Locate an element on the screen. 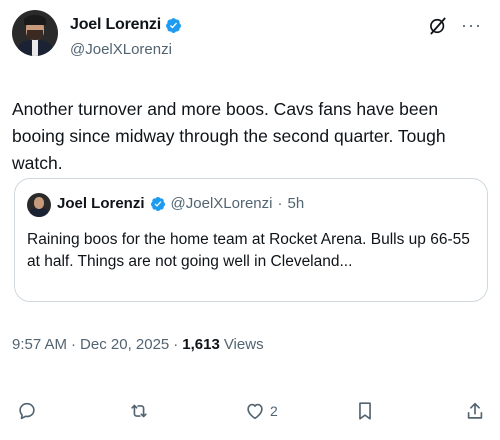 The width and height of the screenshot is (500, 440). bookmark-button is located at coordinates (365, 411).